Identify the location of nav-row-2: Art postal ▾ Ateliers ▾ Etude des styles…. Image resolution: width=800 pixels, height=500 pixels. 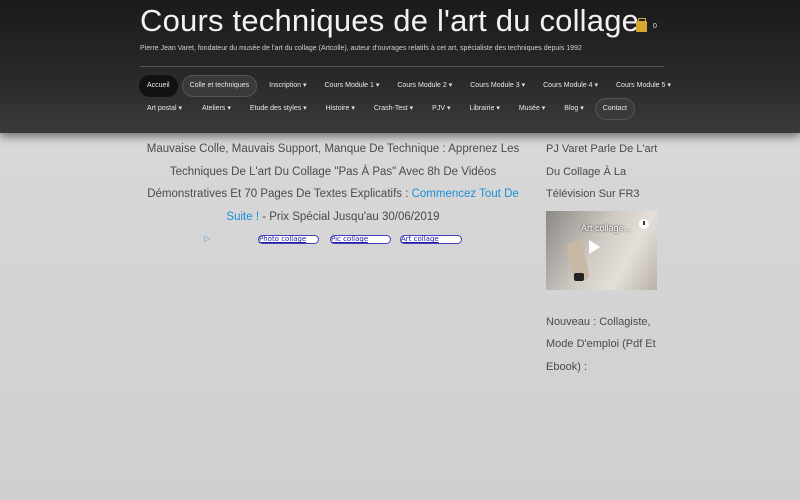
(404, 109).